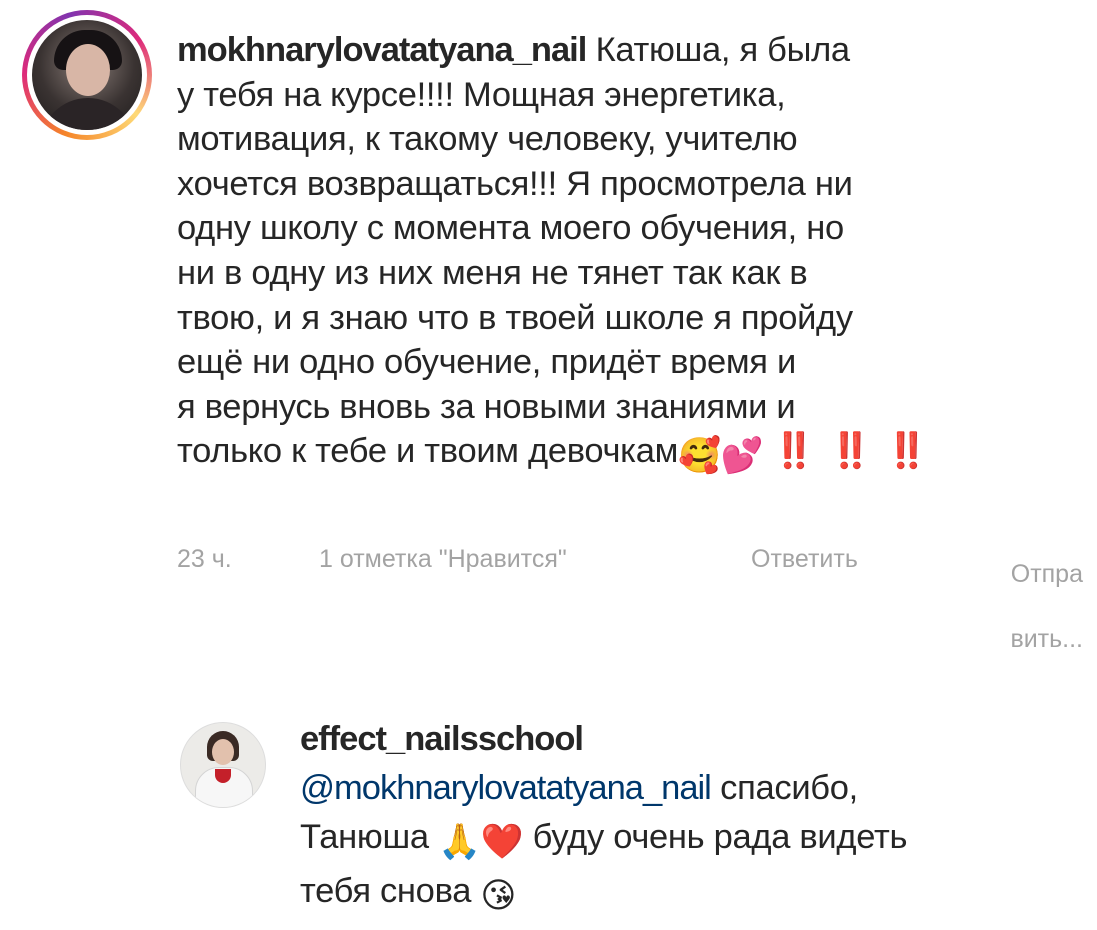 The width and height of the screenshot is (1097, 930). Describe the element at coordinates (481, 94) in the screenshot. I see `comment-text-line: у тебя на курсе!!!! Мощная энергетика,` at that location.